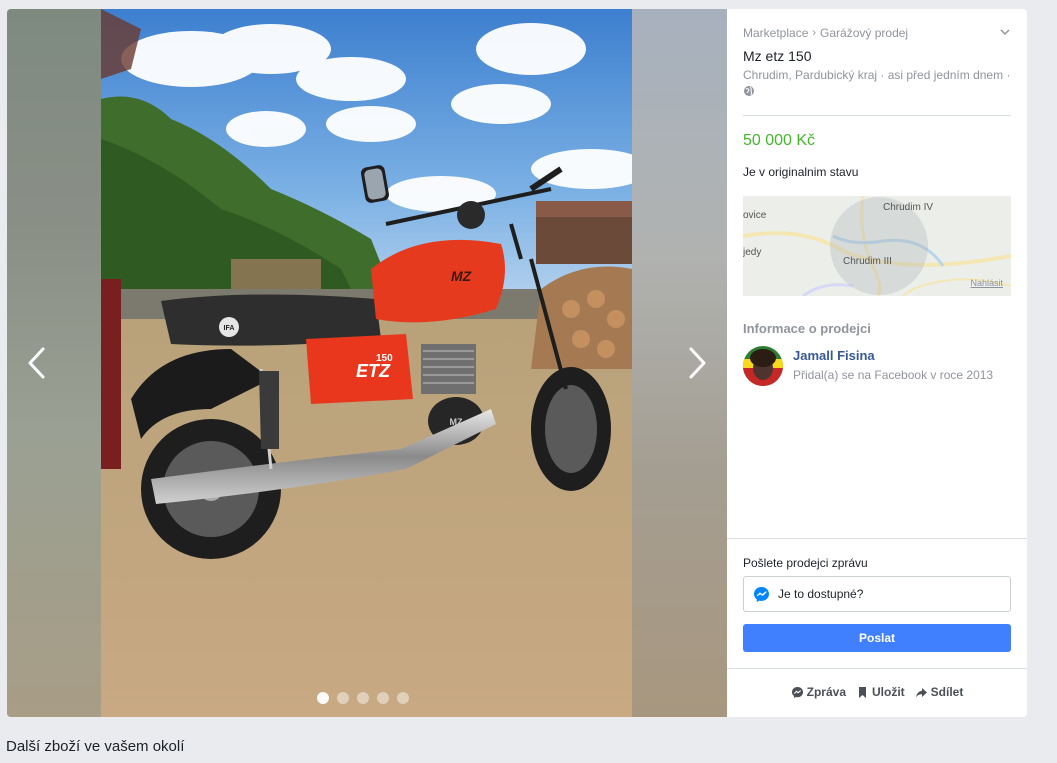 The width and height of the screenshot is (1057, 763). I want to click on send-message-button: Poslat, so click(877, 638).